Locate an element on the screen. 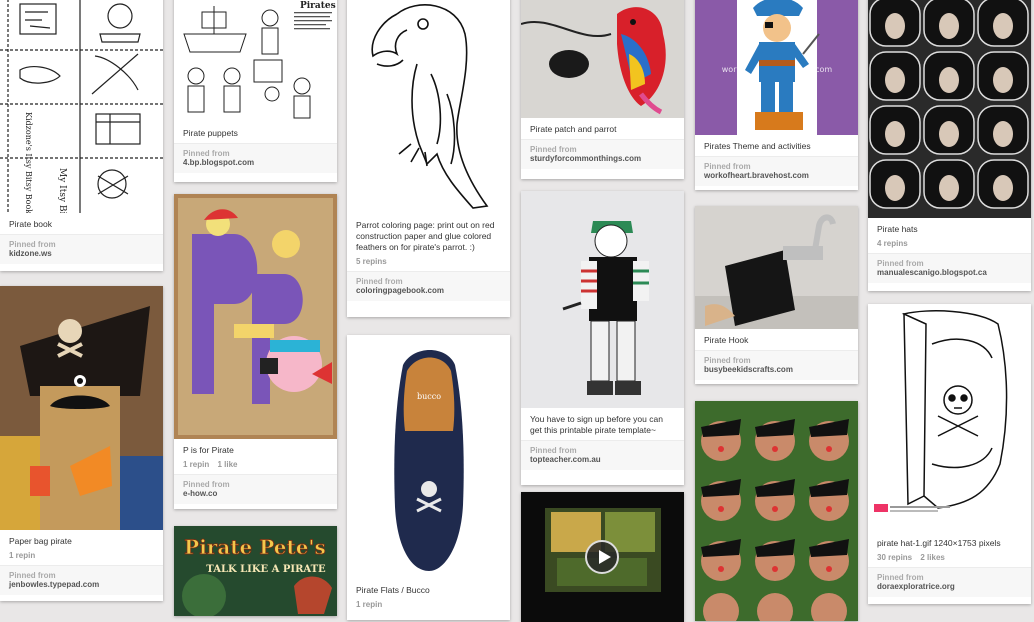 This screenshot has width=1034, height=622. pirate-faces-image is located at coordinates (776, 511).